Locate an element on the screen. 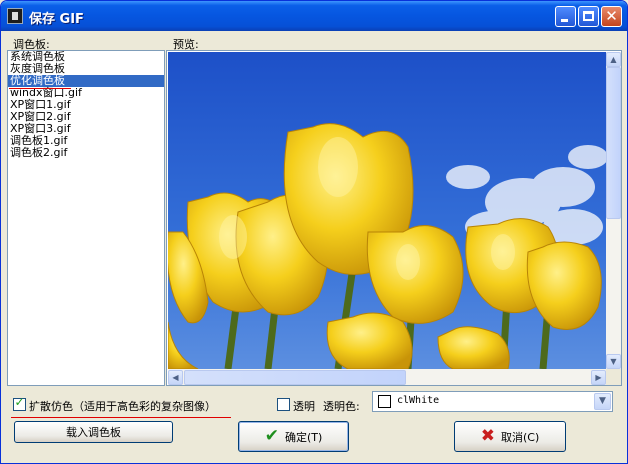  dropdown-button: ▼ is located at coordinates (602, 401).